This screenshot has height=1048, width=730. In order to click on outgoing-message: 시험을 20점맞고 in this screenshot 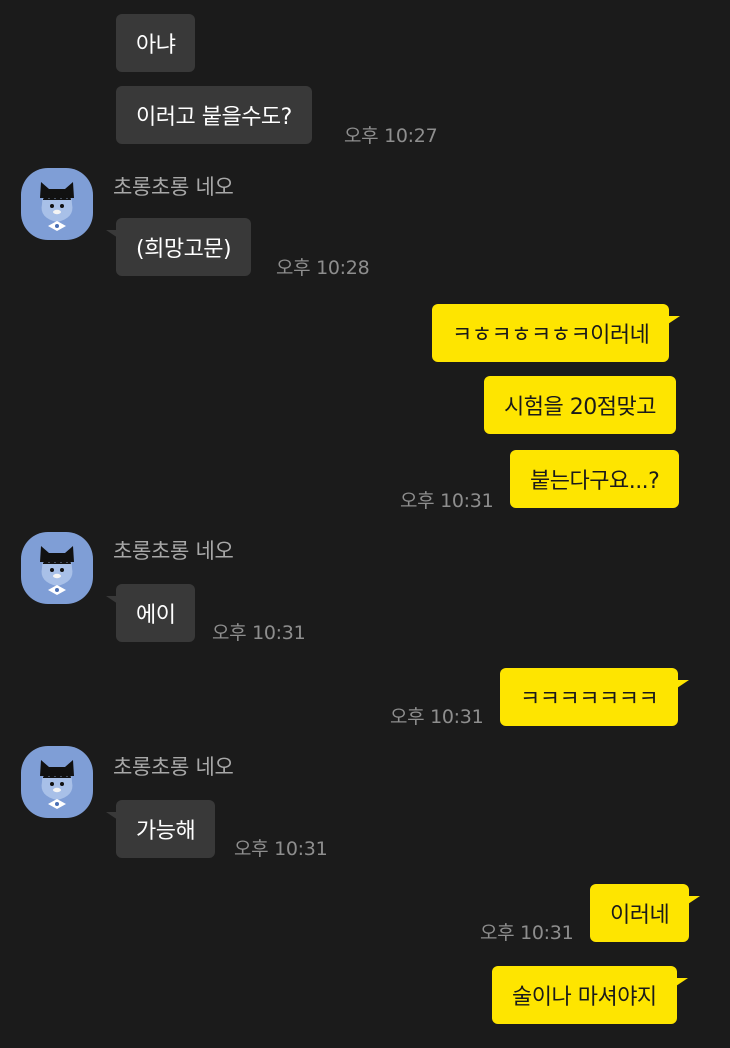, I will do `click(580, 405)`.